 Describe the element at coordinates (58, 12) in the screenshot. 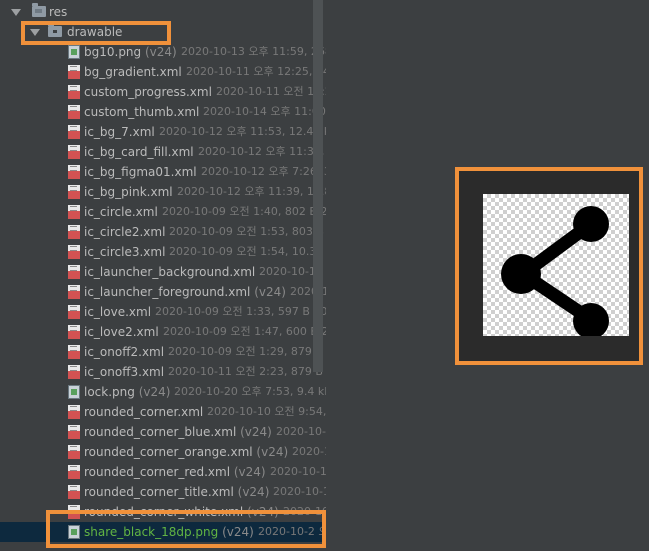

I see `res-label: res` at that location.